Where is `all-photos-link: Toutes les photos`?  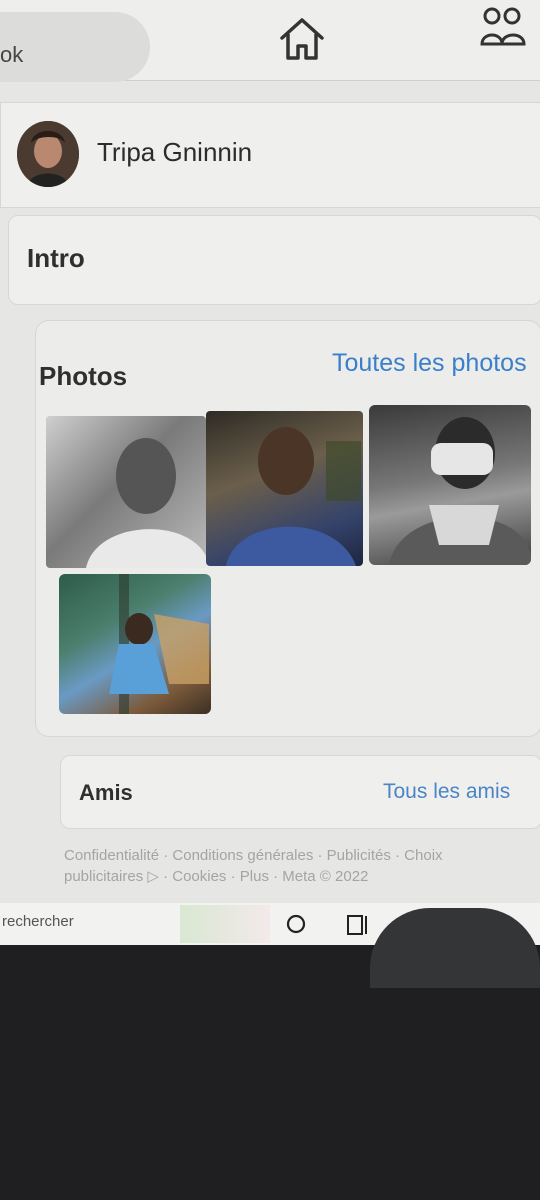 all-photos-link: Toutes les photos is located at coordinates (429, 363).